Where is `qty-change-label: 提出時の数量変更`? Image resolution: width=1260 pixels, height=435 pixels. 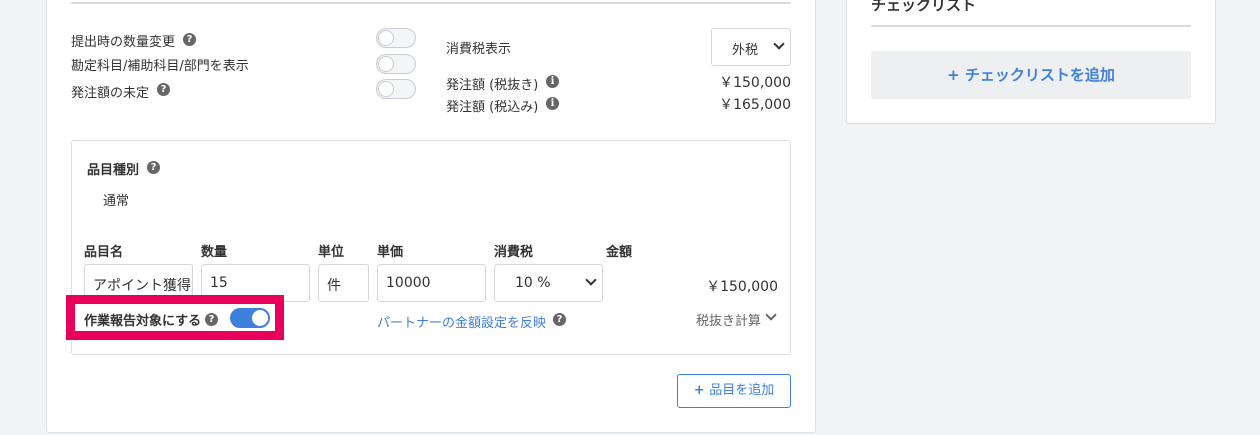 qty-change-label: 提出時の数量変更 is located at coordinates (123, 42).